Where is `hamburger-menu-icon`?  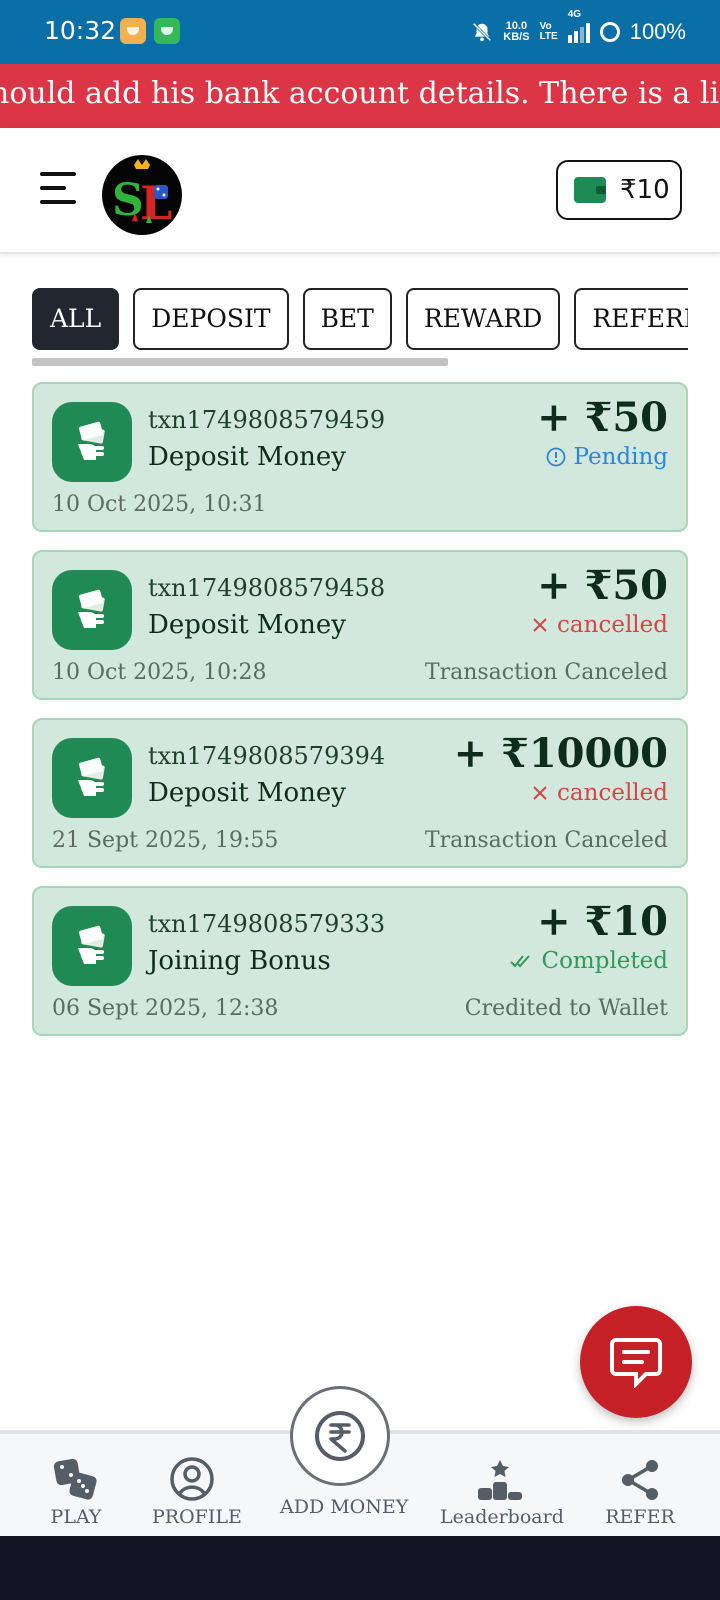 hamburger-menu-icon is located at coordinates (58, 188).